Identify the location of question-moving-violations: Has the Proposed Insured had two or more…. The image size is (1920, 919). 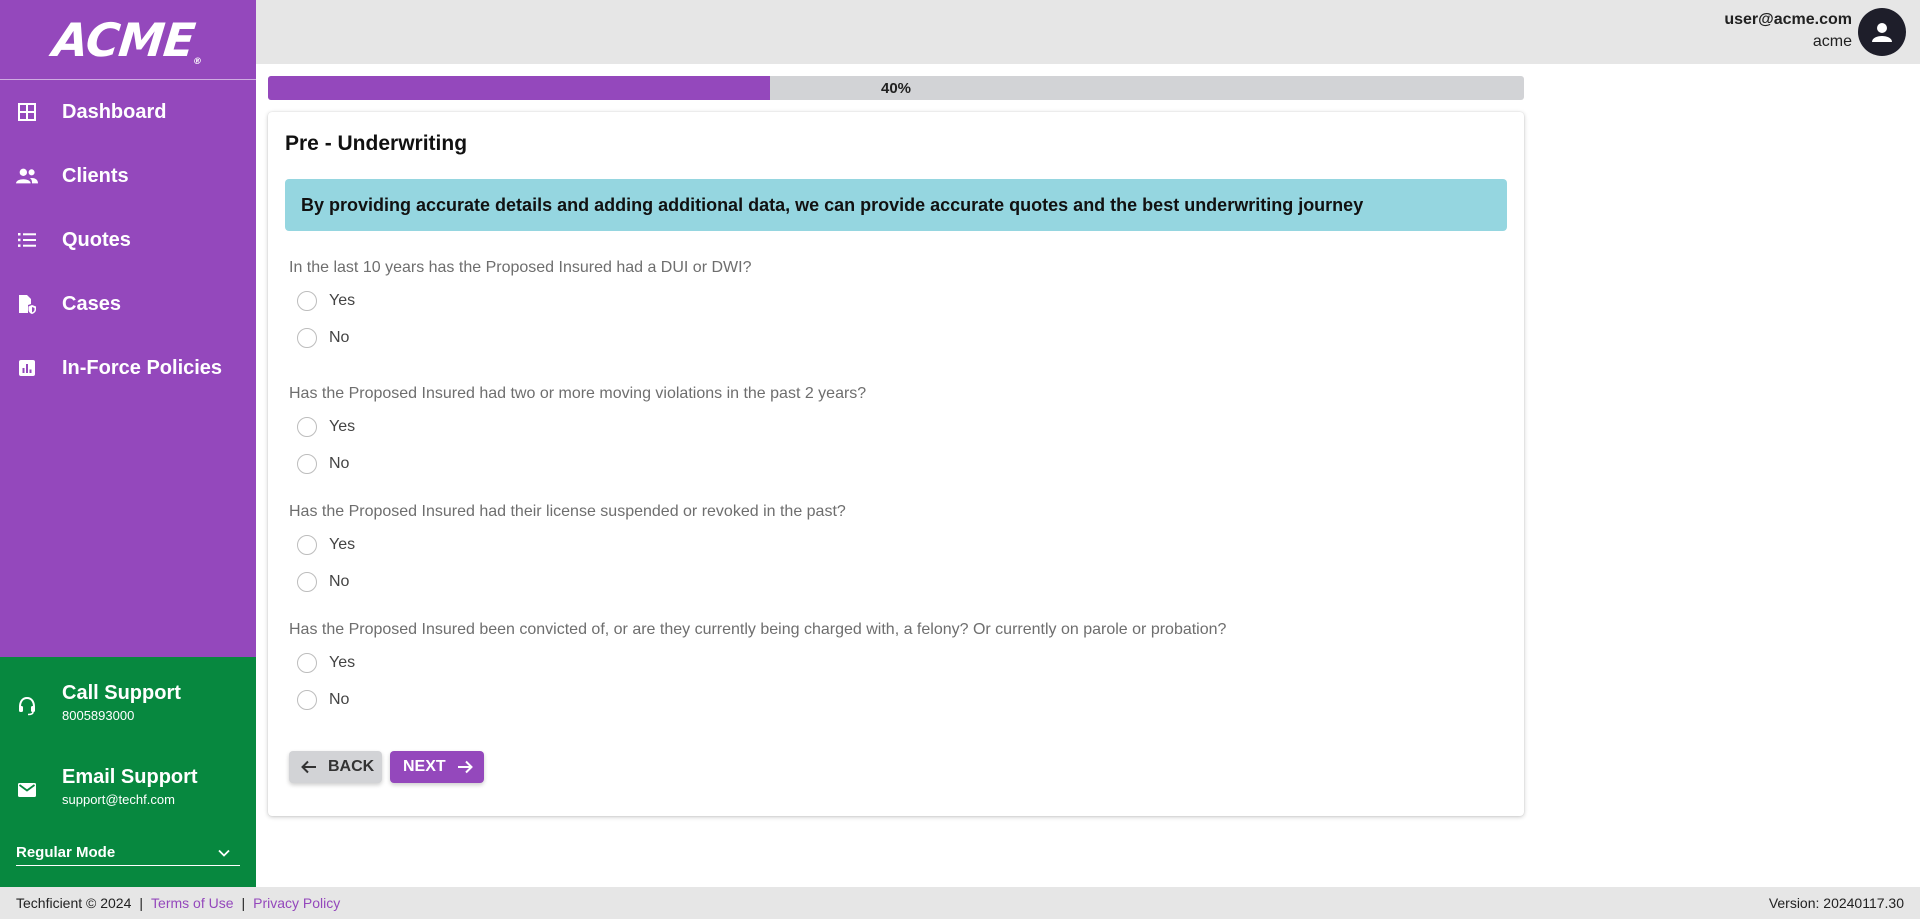
(889, 433).